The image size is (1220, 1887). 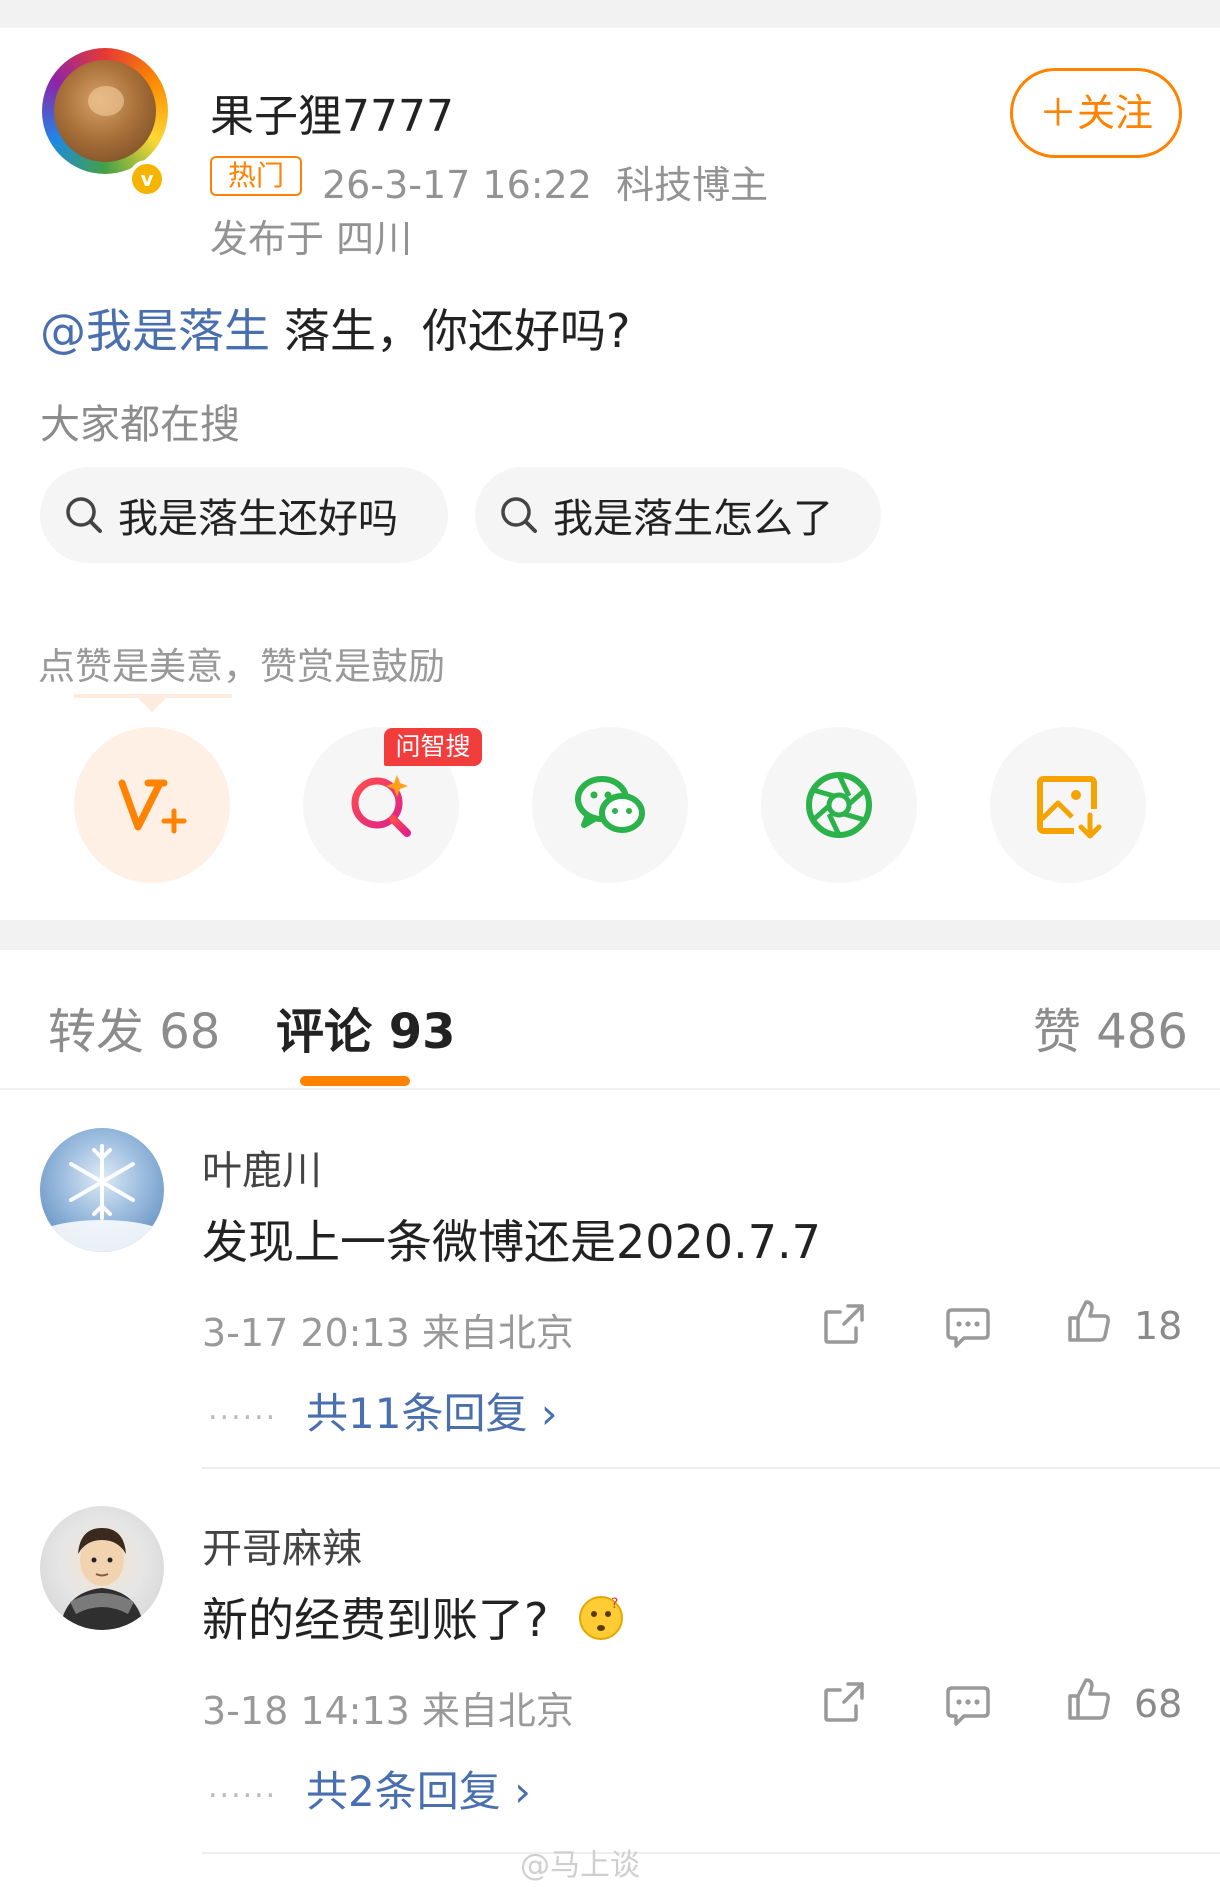 What do you see at coordinates (1158, 1704) in the screenshot?
I see `like-count: 68` at bounding box center [1158, 1704].